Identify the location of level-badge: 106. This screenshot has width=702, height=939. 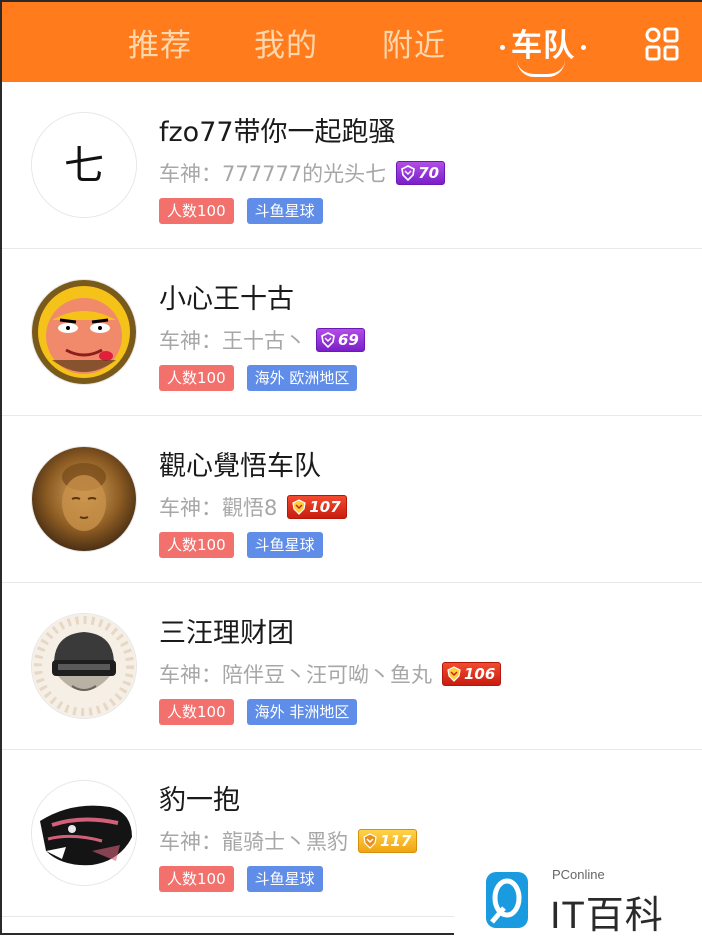
(472, 674).